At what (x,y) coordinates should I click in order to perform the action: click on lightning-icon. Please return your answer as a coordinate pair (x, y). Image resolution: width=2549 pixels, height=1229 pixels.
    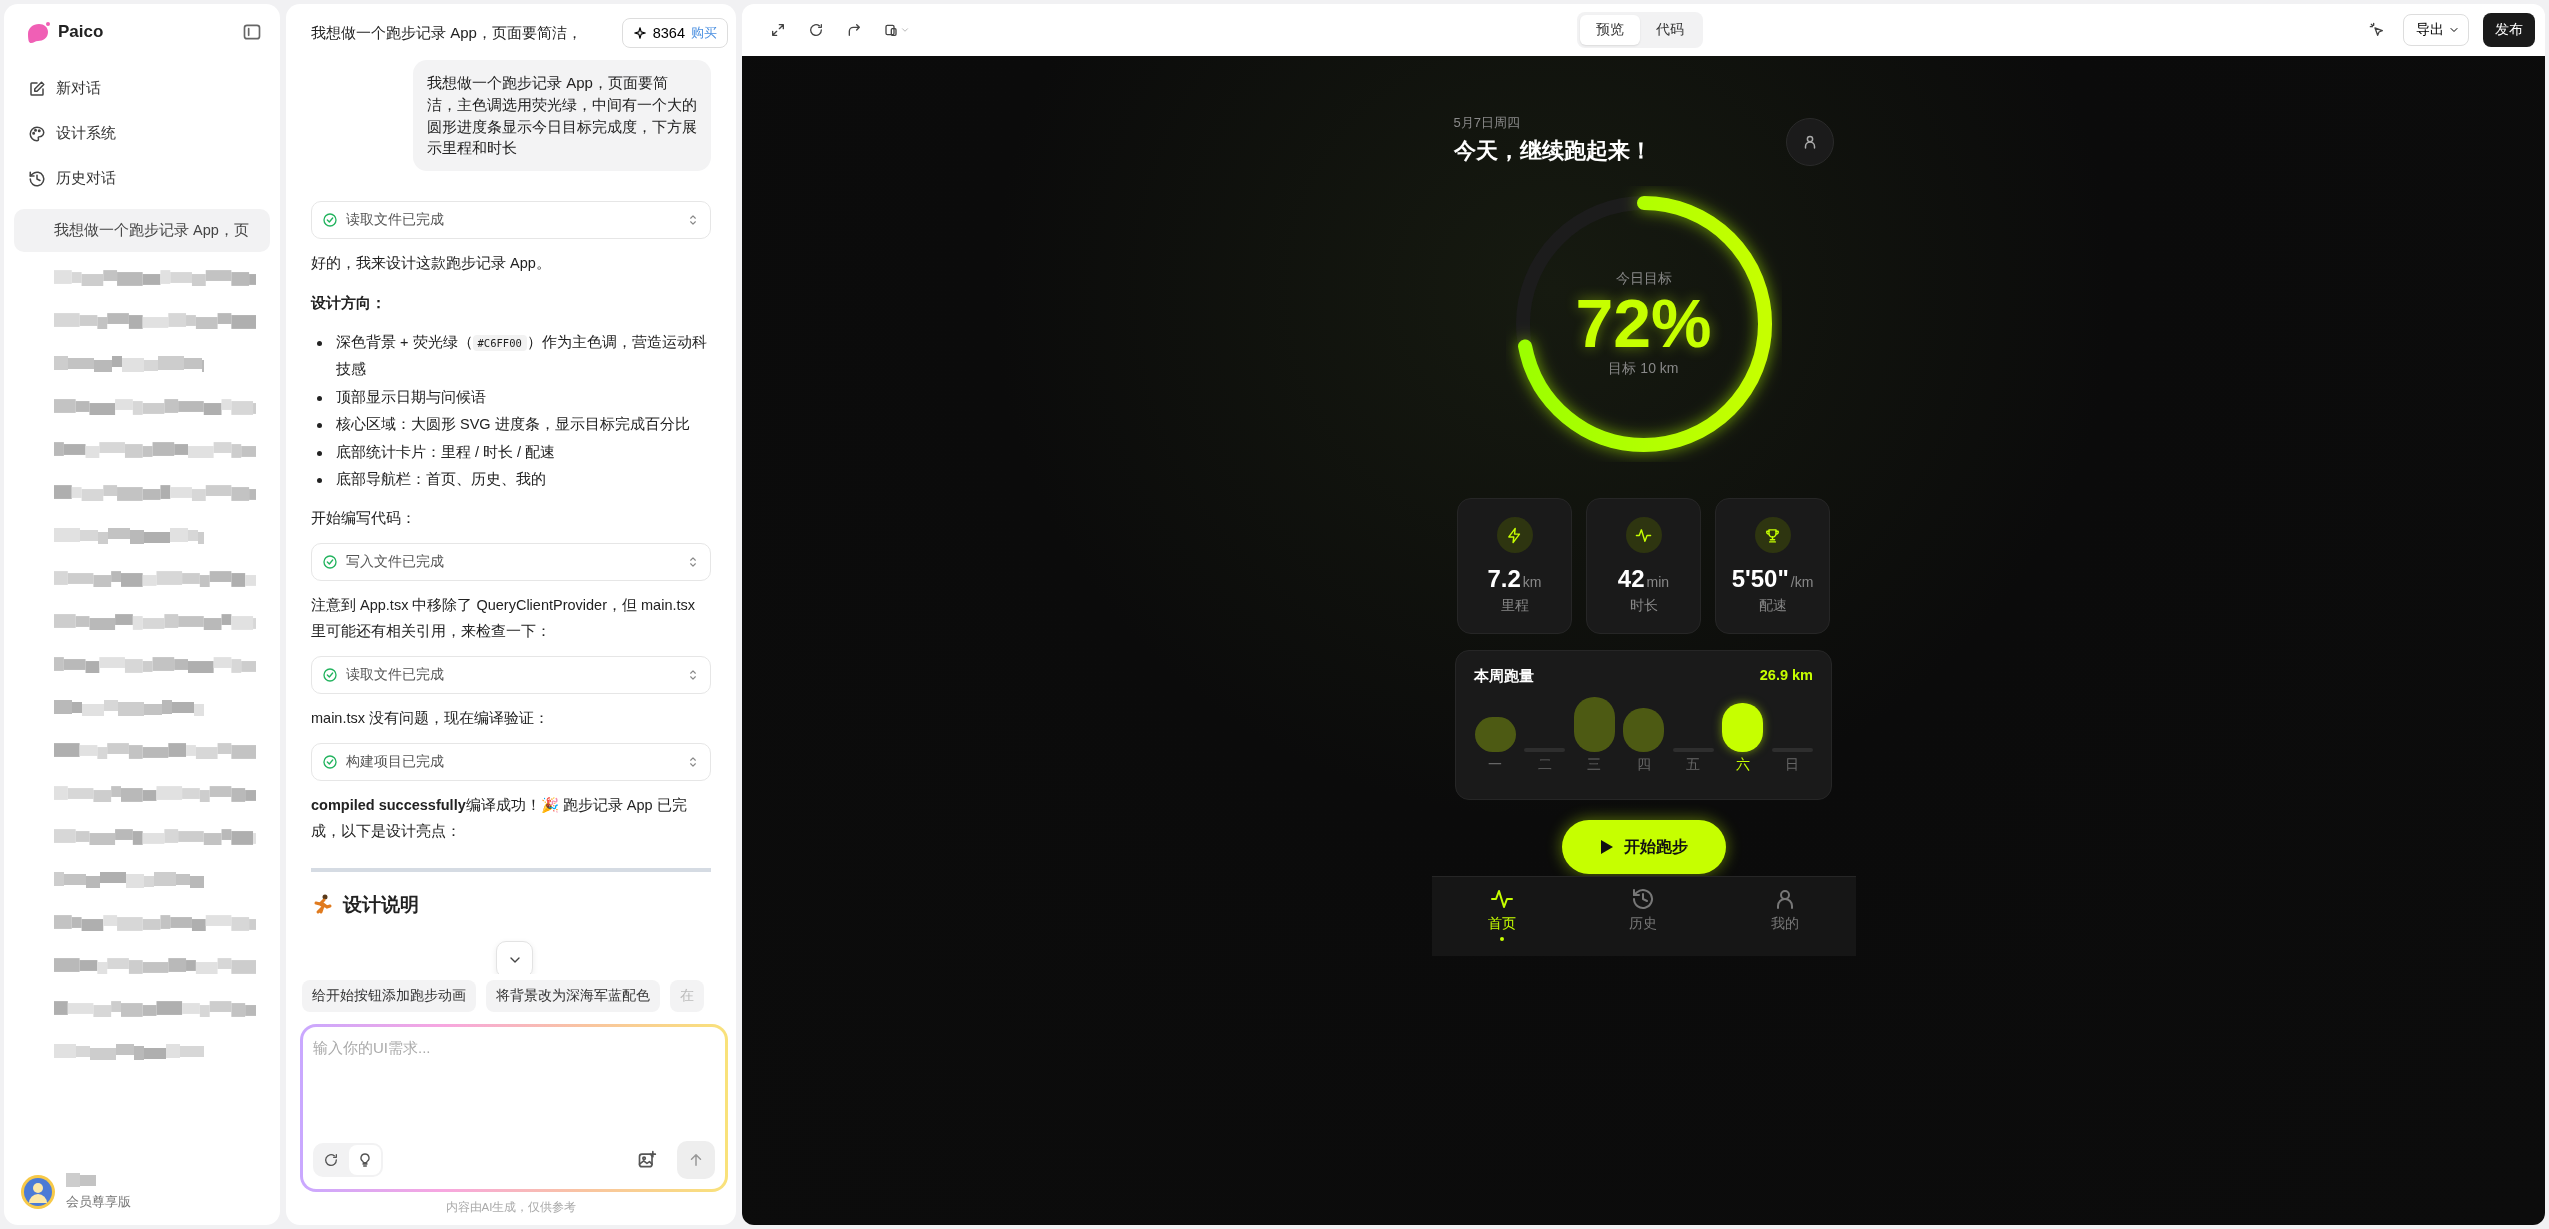
    Looking at the image, I should click on (1514, 535).